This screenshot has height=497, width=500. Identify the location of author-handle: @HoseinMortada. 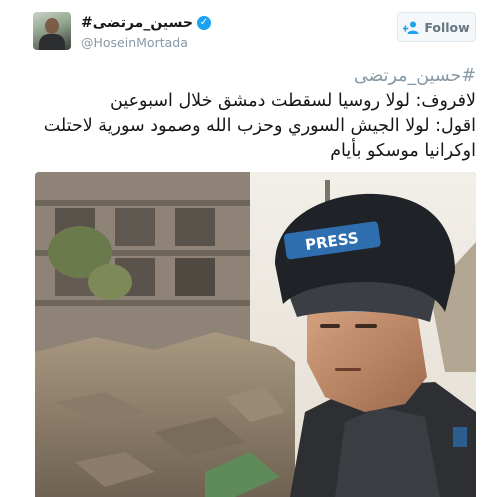
(134, 42).